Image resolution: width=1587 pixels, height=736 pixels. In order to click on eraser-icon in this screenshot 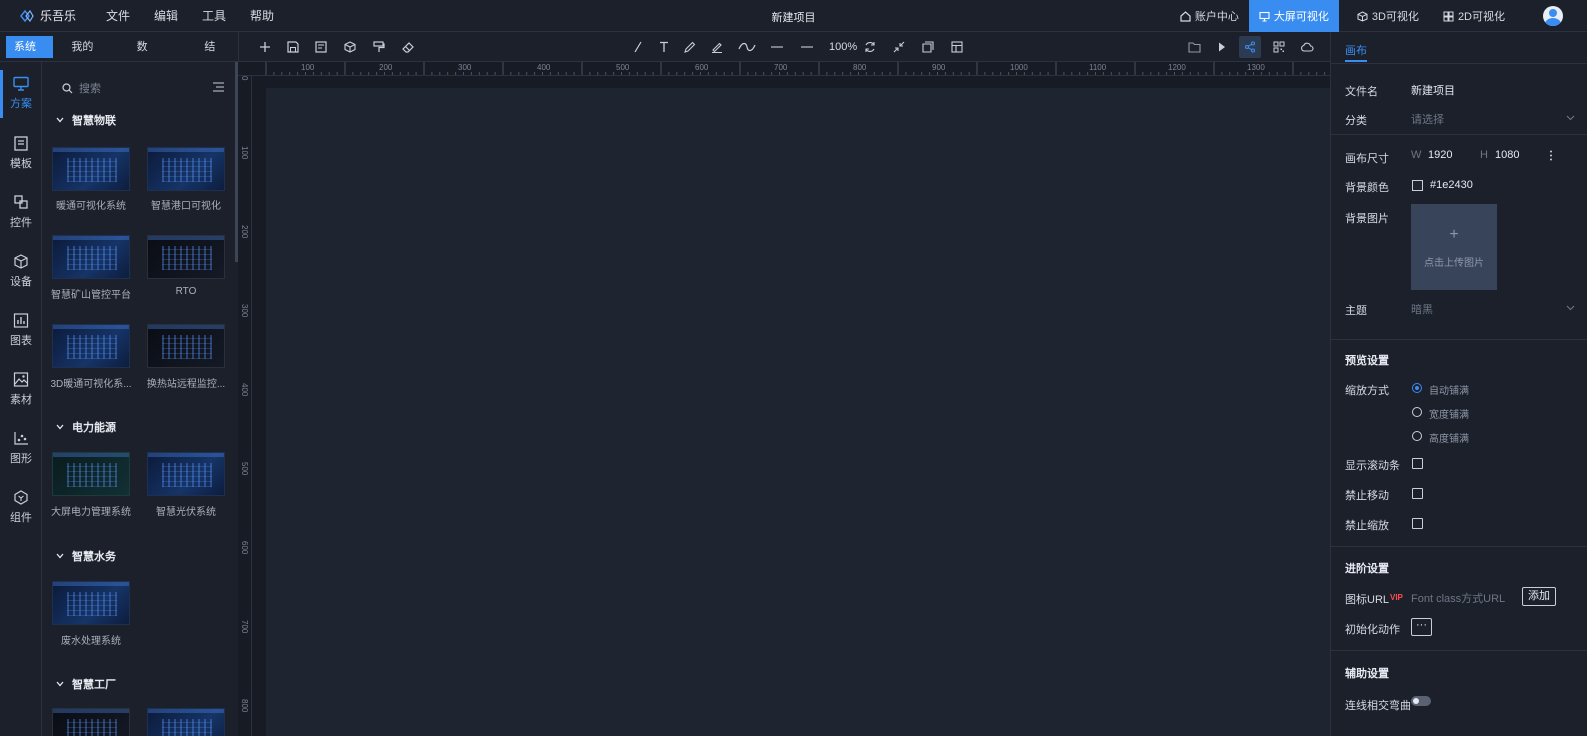, I will do `click(408, 47)`.